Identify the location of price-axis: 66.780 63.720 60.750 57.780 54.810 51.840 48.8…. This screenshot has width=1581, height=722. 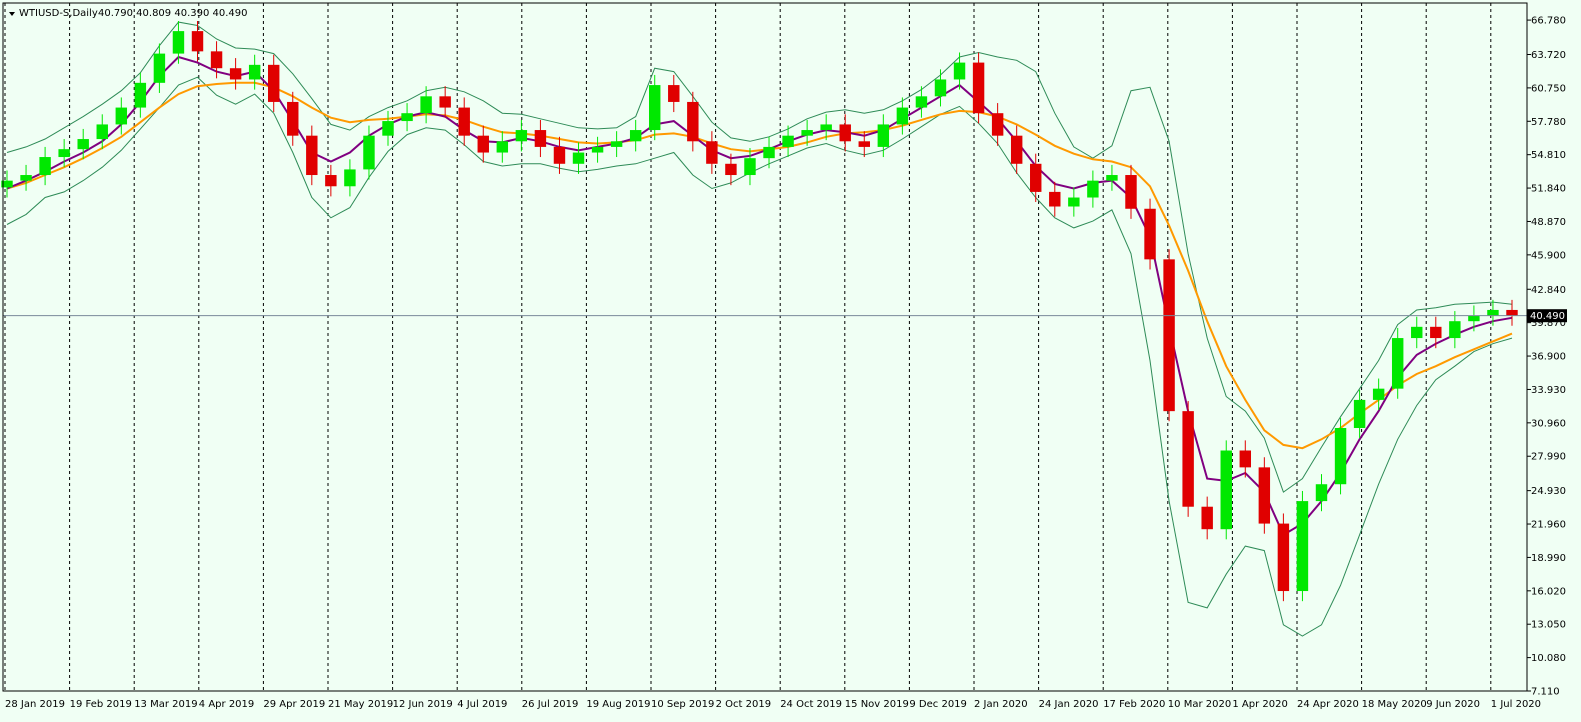
(1546, 357).